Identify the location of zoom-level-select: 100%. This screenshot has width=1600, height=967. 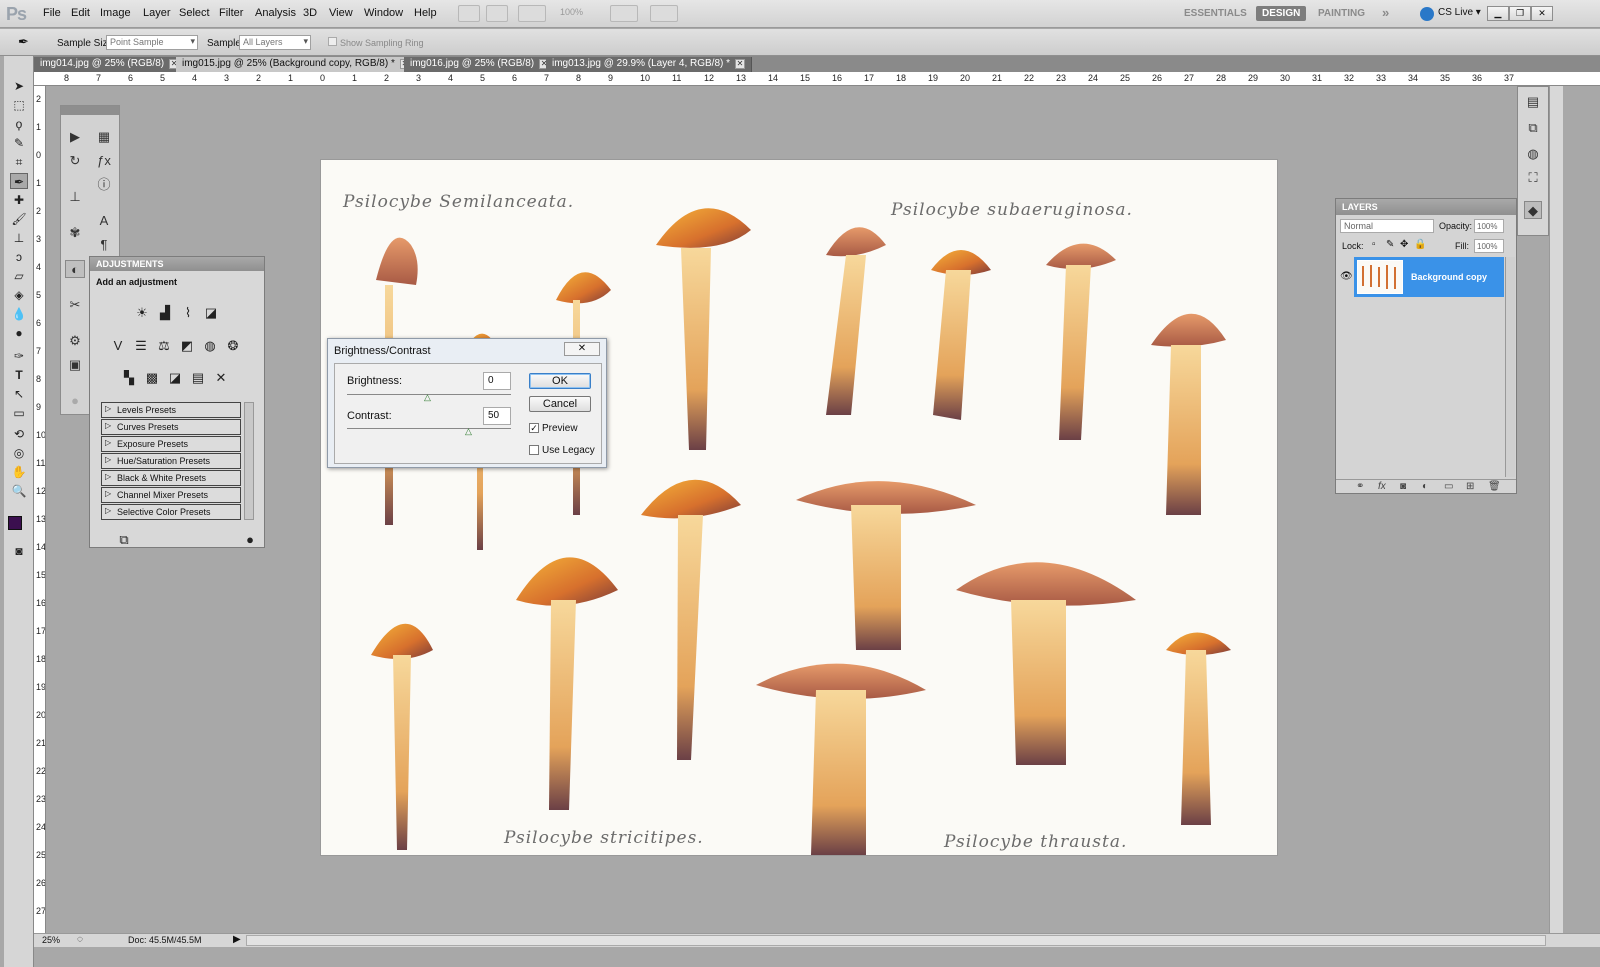
(571, 12).